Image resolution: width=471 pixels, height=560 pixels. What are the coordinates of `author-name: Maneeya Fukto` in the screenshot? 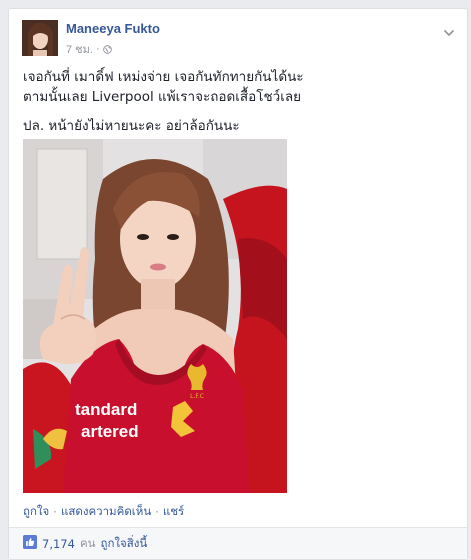 It's located at (113, 28).